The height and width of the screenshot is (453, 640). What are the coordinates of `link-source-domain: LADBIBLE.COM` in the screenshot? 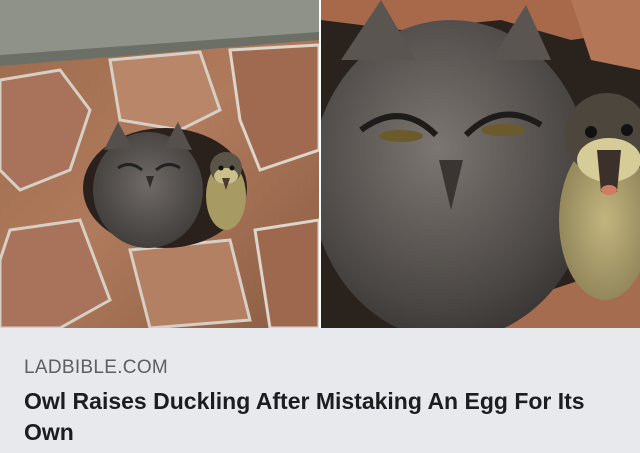 It's located at (96, 367).